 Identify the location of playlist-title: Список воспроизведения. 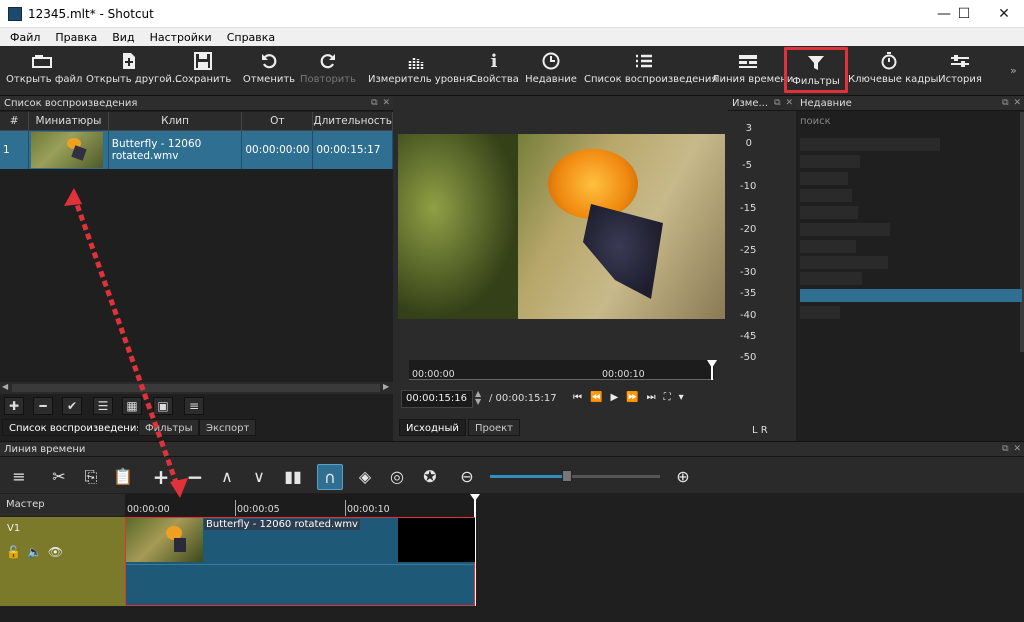
(71, 103).